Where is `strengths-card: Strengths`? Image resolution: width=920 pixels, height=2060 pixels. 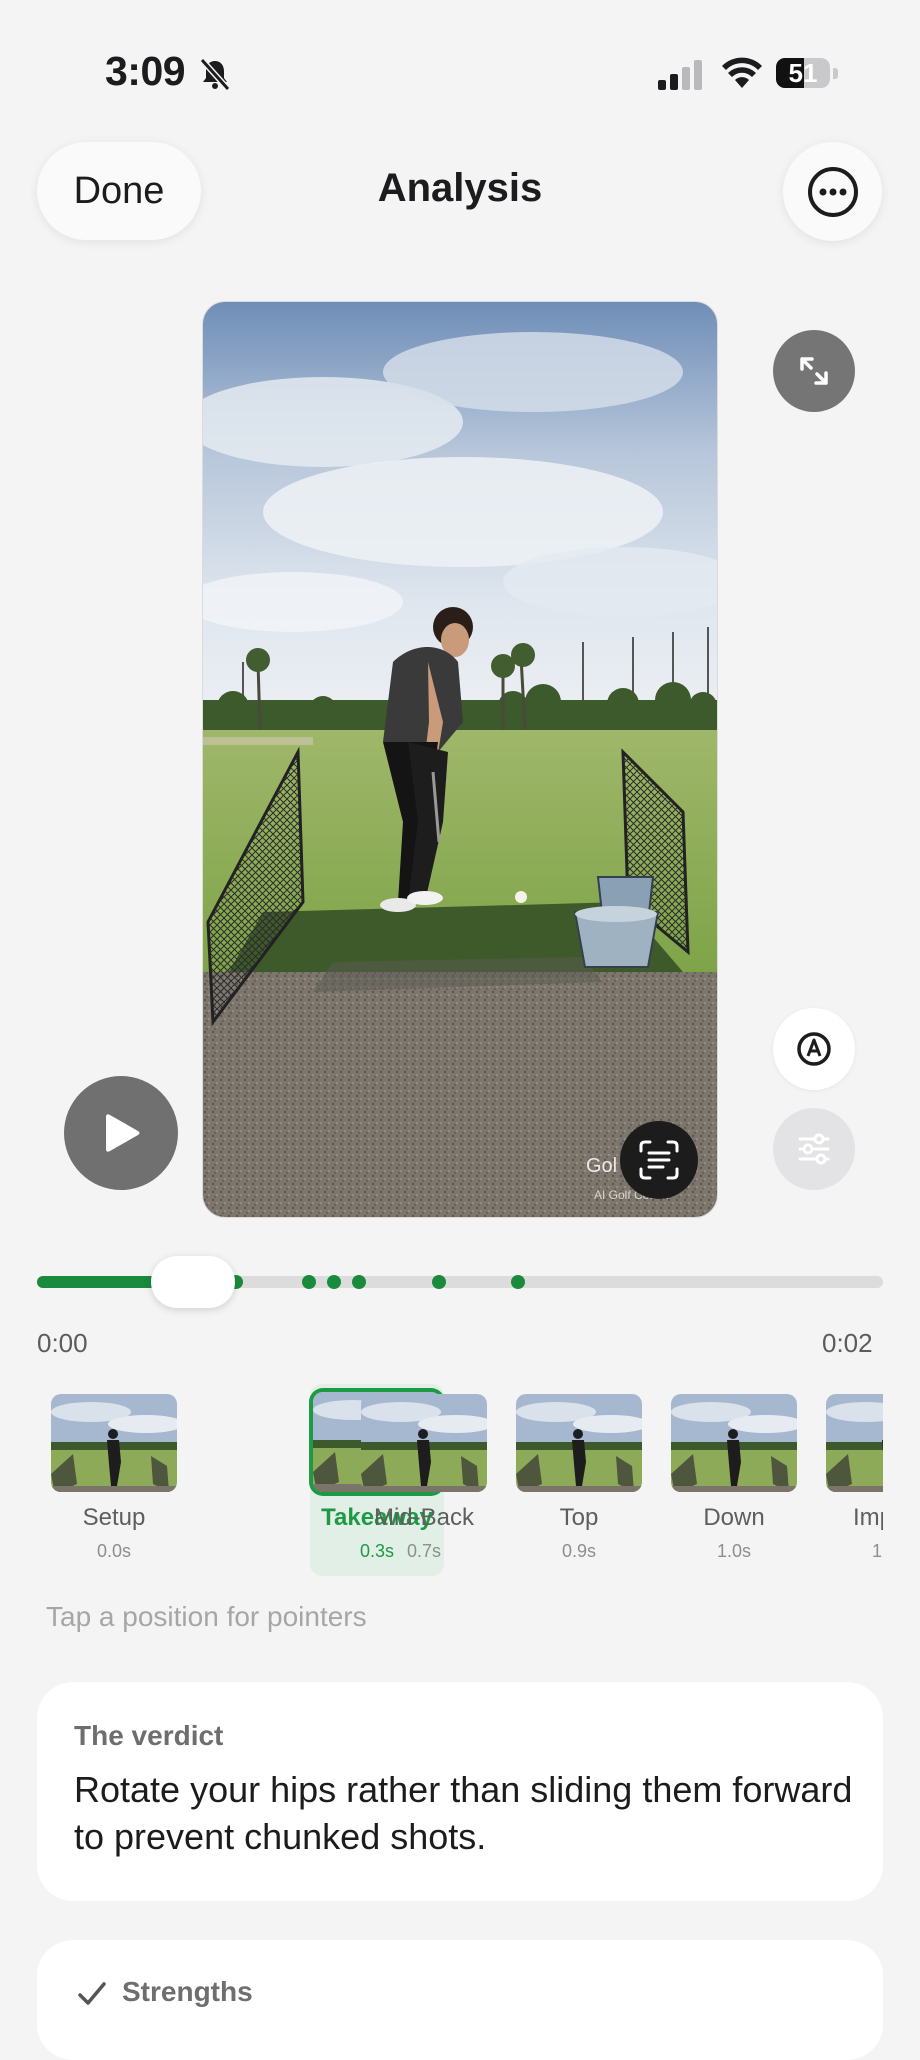
strengths-card: Strengths is located at coordinates (460, 2000).